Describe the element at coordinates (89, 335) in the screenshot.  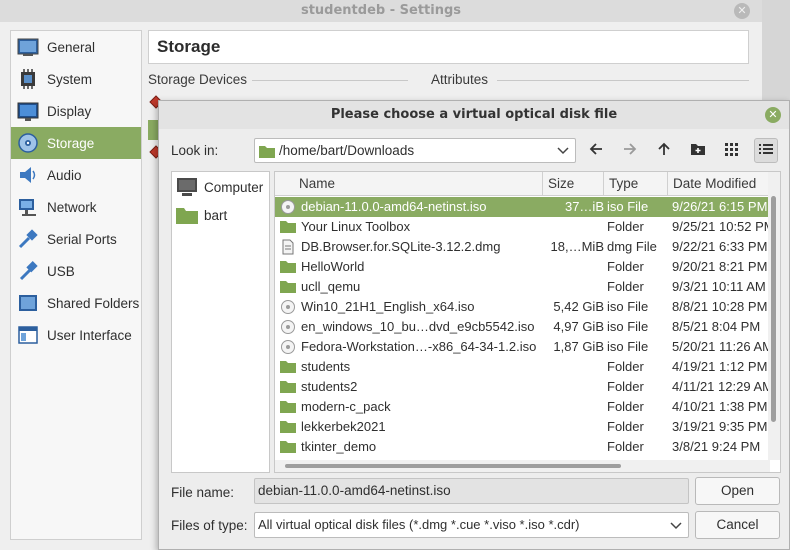
I see `sidebar-item-label: User Interface` at that location.